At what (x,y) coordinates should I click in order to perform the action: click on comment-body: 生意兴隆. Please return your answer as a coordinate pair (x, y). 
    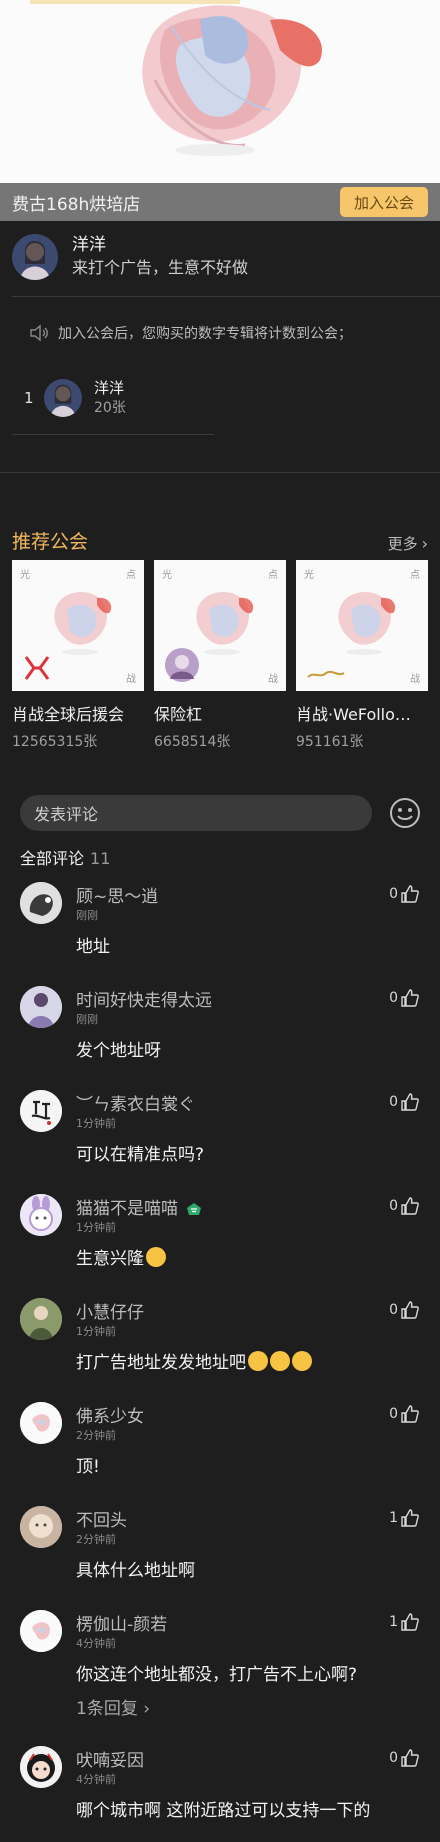
    Looking at the image, I should click on (110, 1259).